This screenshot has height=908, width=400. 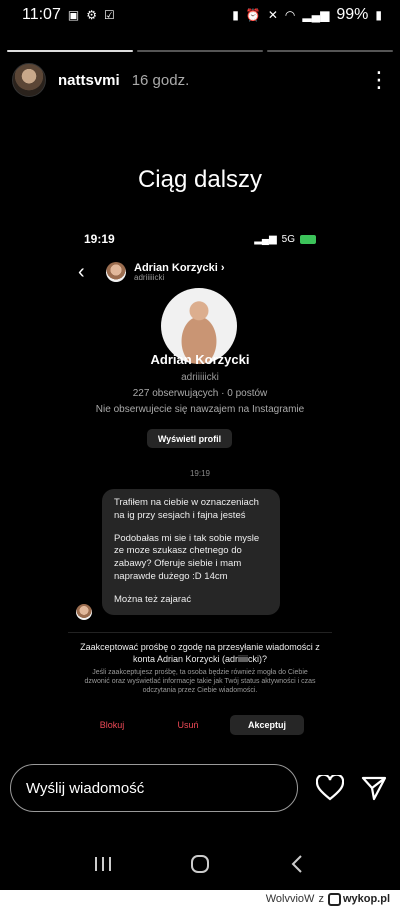 What do you see at coordinates (366, 899) in the screenshot?
I see `wykop-site: wykop.pl` at bounding box center [366, 899].